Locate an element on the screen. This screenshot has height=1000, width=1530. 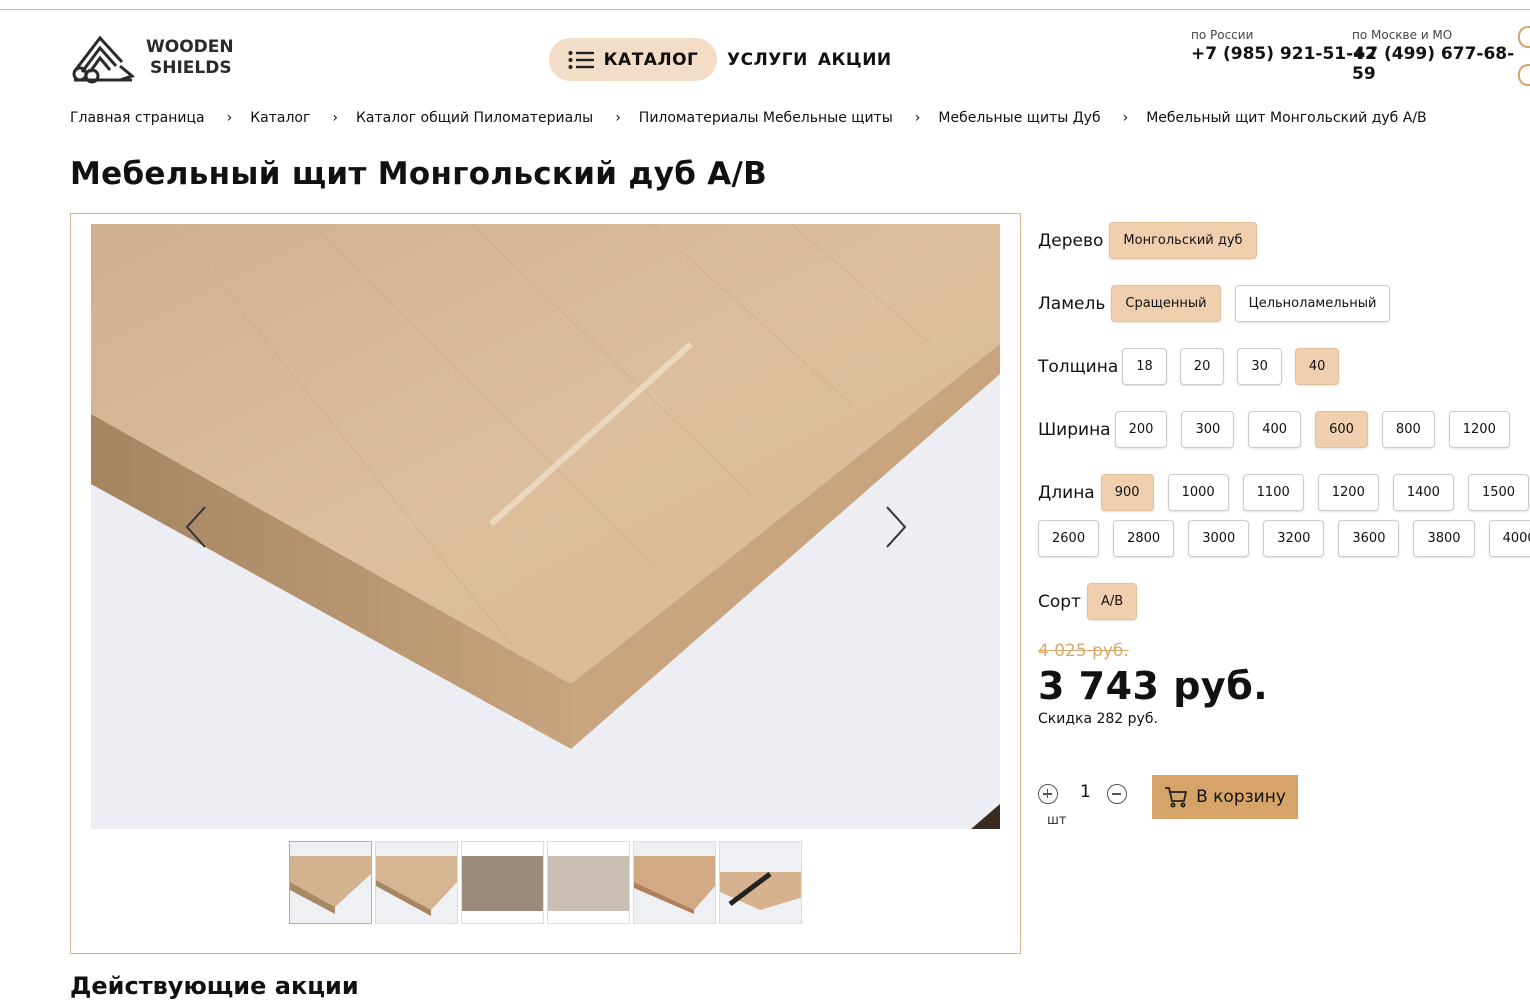
chip-length: 1500 is located at coordinates (1498, 492).